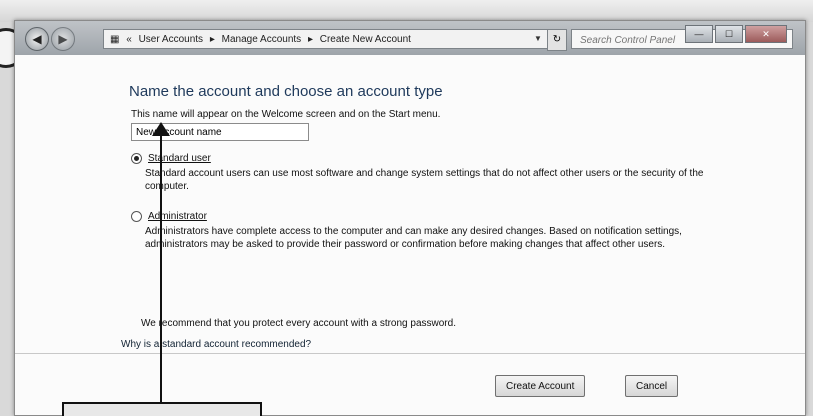 This screenshot has height=416, width=813. Describe the element at coordinates (729, 34) in the screenshot. I see `maximize-icon: ☐` at that location.